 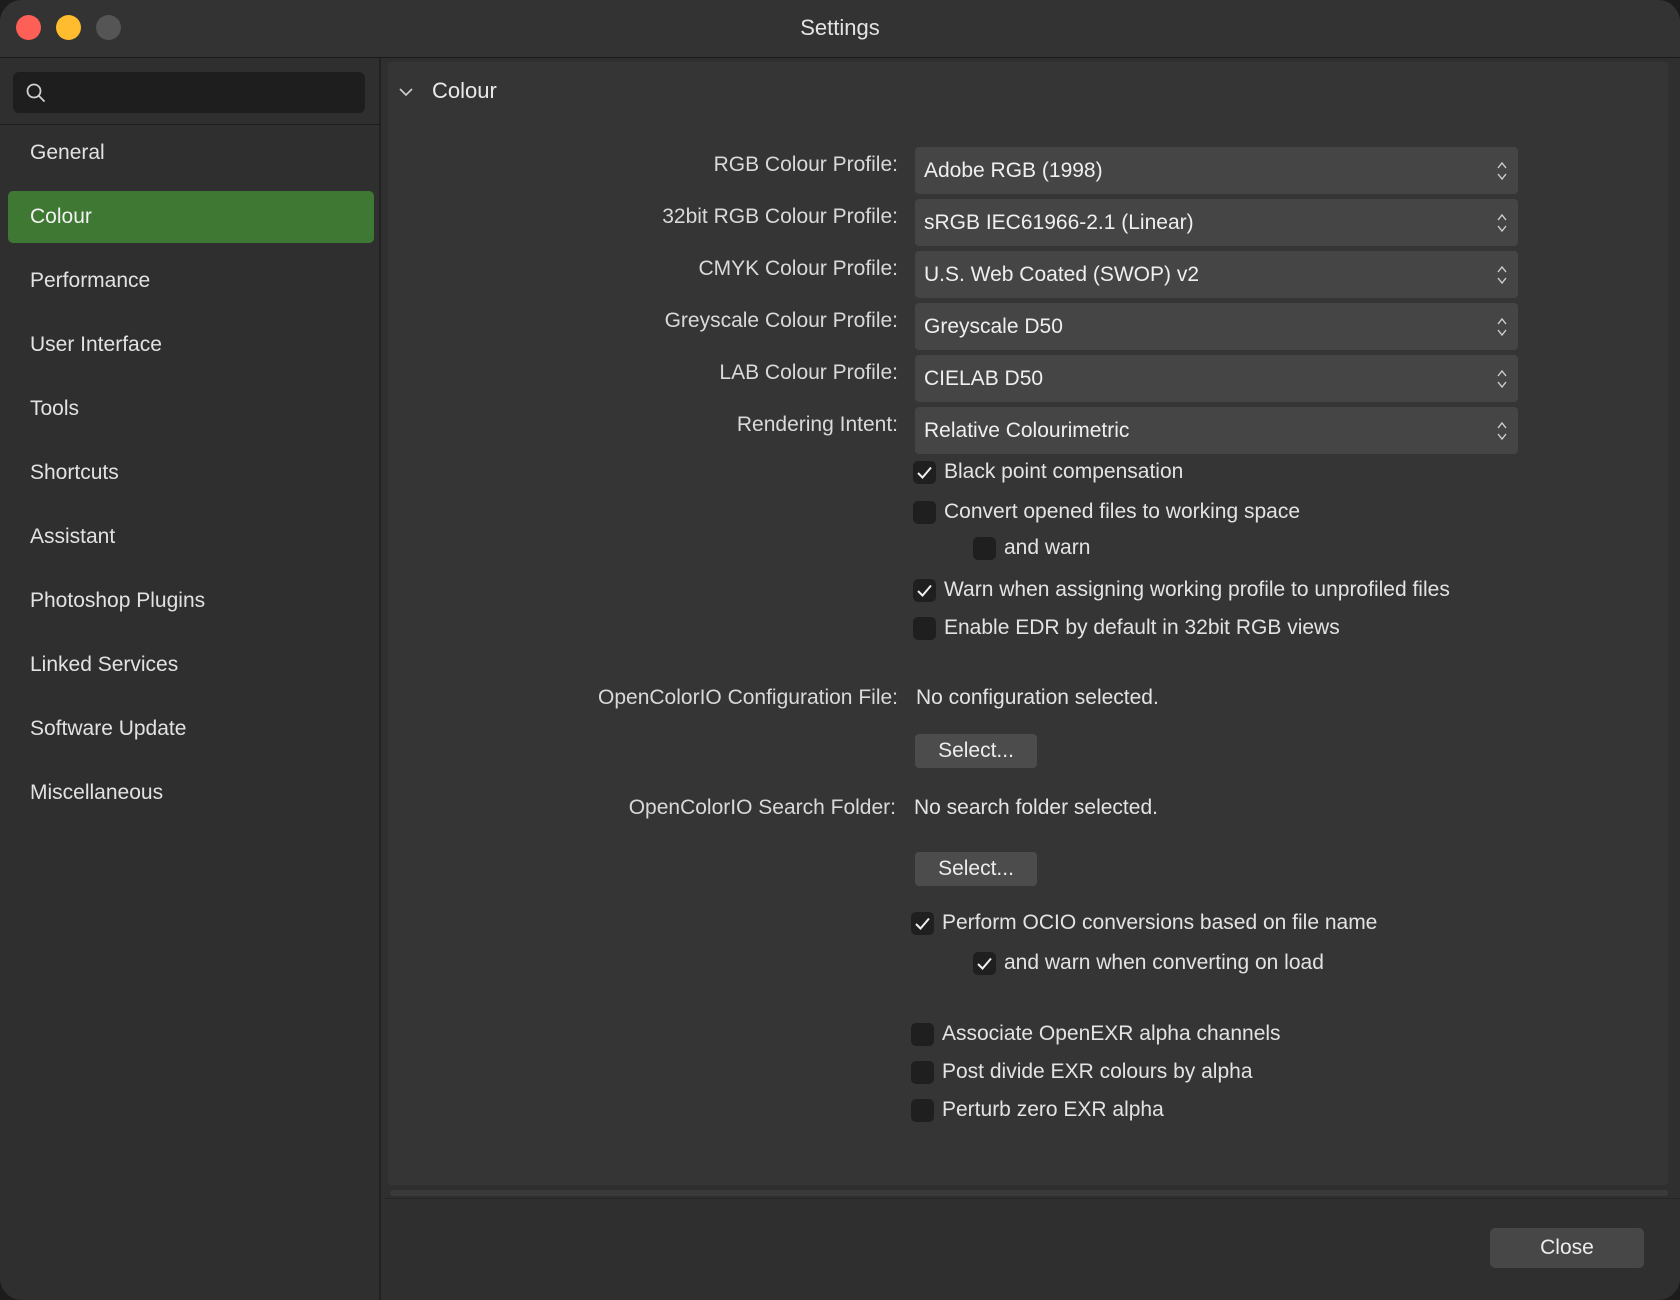 What do you see at coordinates (984, 378) in the screenshot?
I see `lab-profile-value: CIELAB D50` at bounding box center [984, 378].